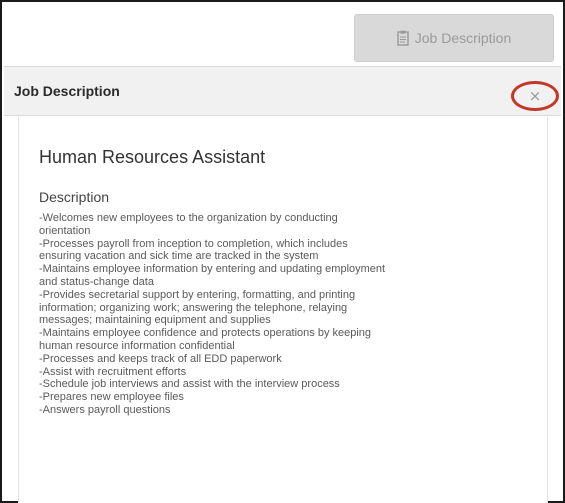 The width and height of the screenshot is (565, 503). Describe the element at coordinates (105, 409) in the screenshot. I see `description-line: -Answers payroll questions` at that location.